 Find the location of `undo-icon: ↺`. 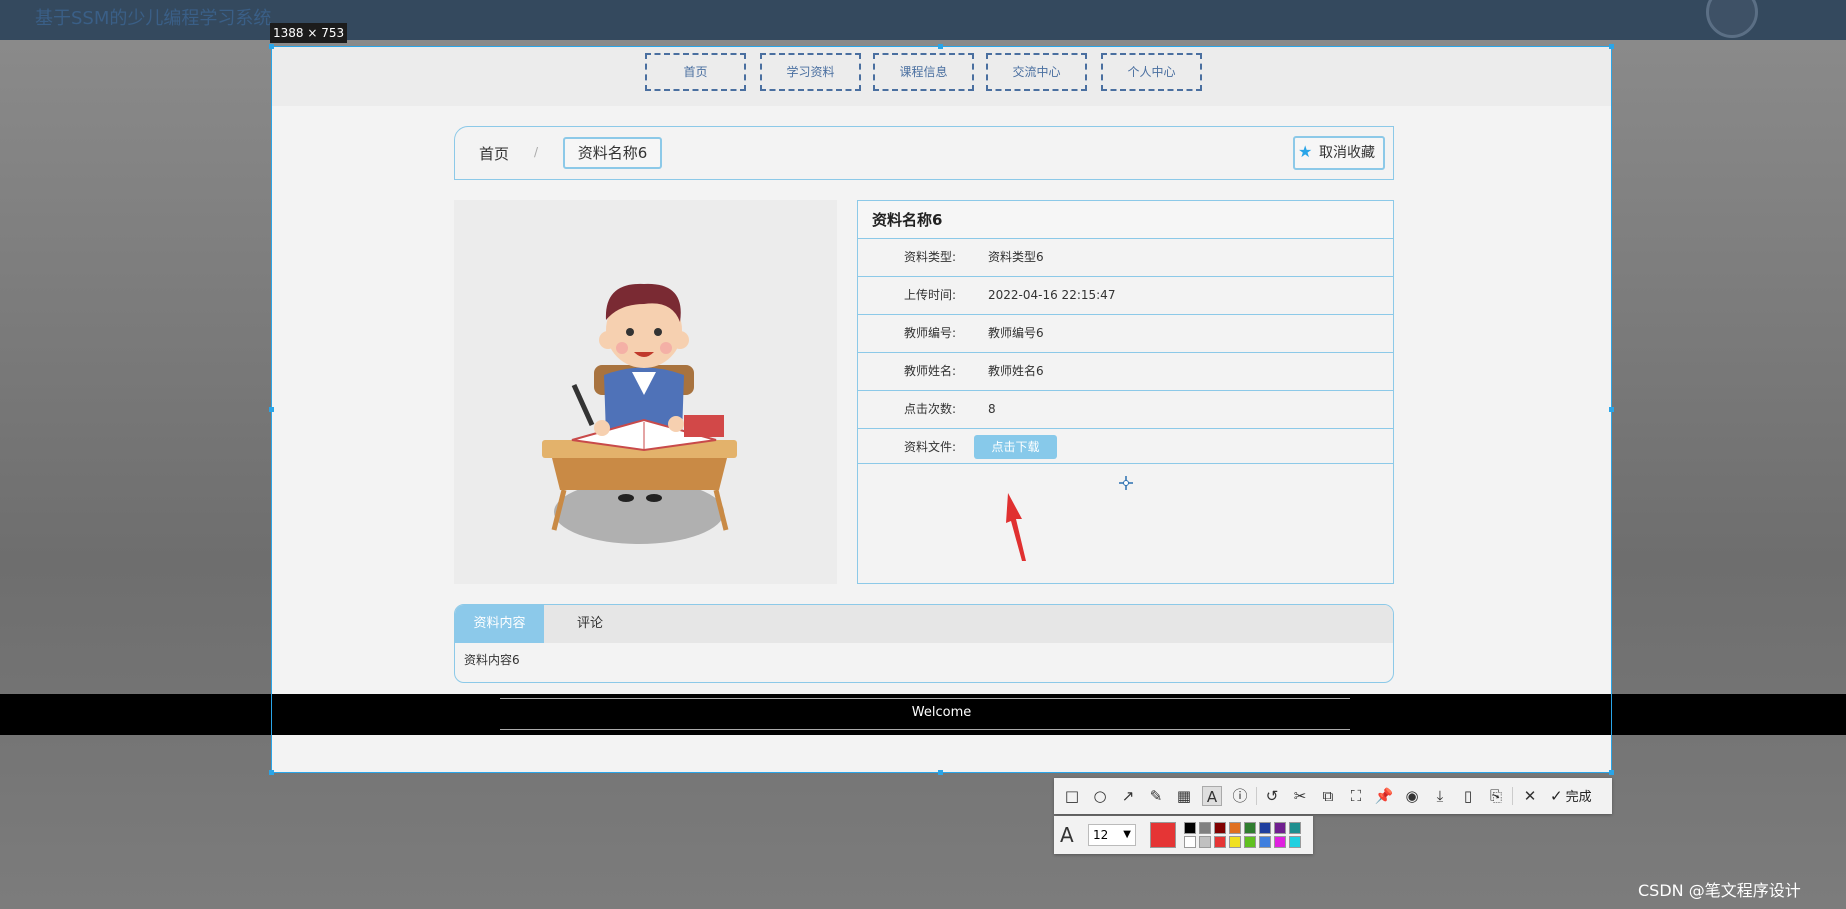

undo-icon: ↺ is located at coordinates (1272, 796).